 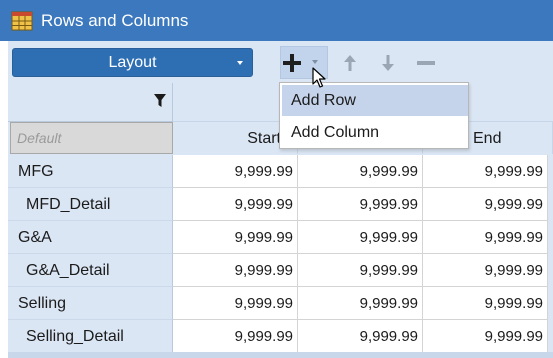 I want to click on window-title-bar: Rows and Columns, so click(x=276, y=20).